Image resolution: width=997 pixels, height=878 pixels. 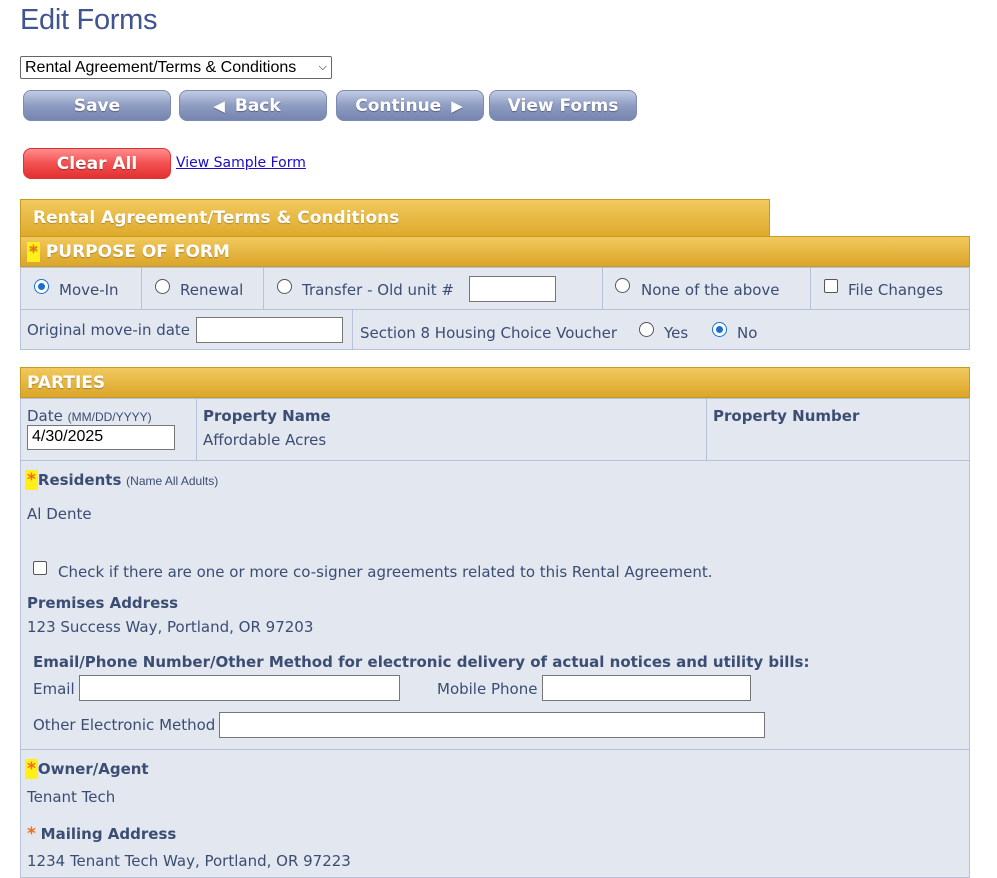 I want to click on option-cell-none: None of the above, so click(x=707, y=288).